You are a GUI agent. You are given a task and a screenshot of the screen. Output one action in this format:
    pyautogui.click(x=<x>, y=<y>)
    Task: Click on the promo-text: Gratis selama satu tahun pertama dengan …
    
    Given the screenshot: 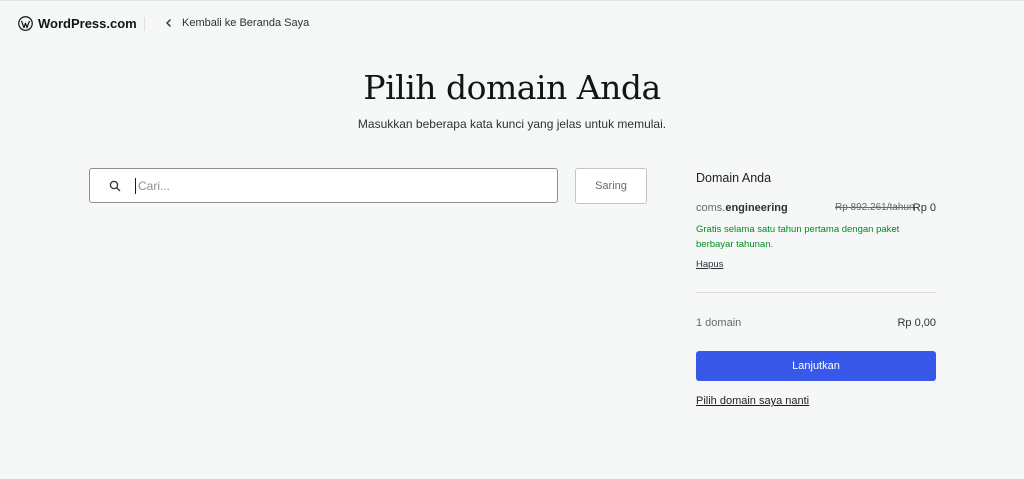 What is the action you would take?
    pyautogui.click(x=798, y=237)
    